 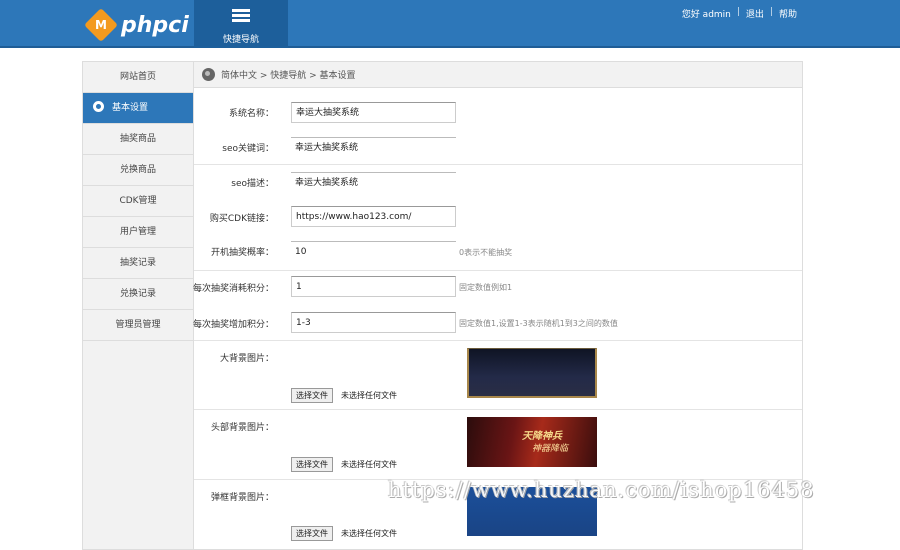 I want to click on field-label: 头部背景图片：, so click(x=242, y=428).